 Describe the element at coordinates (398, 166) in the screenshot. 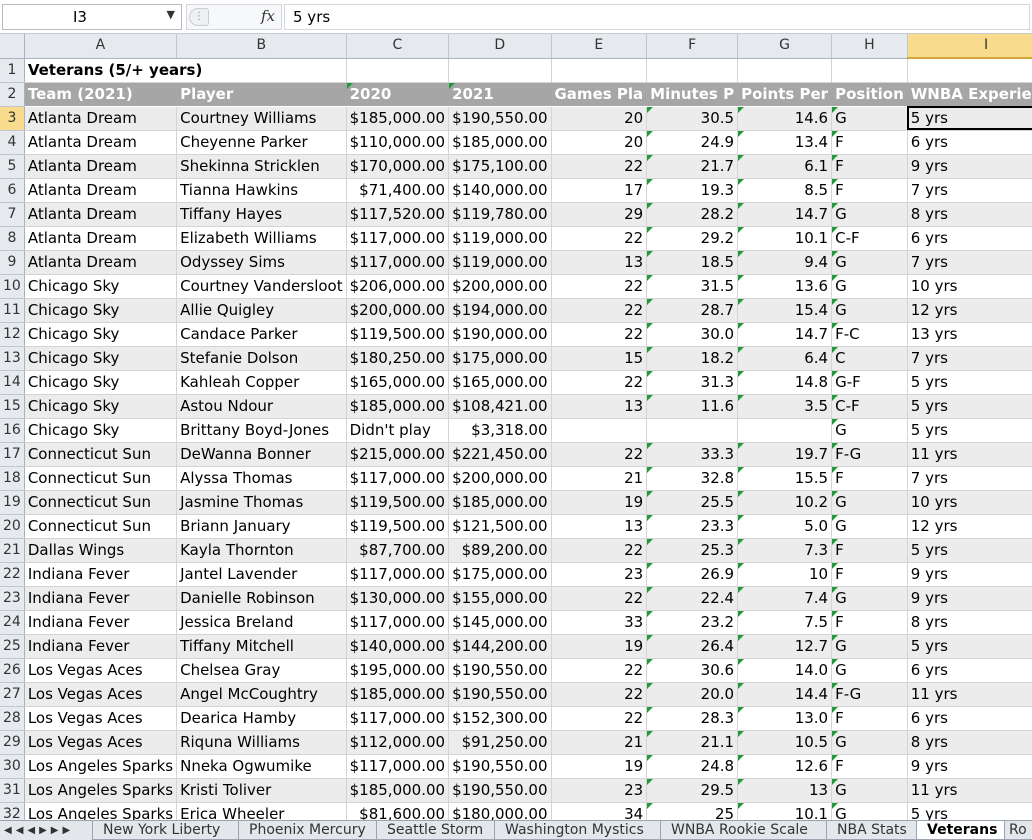

I see `cell: $170,000.00` at that location.